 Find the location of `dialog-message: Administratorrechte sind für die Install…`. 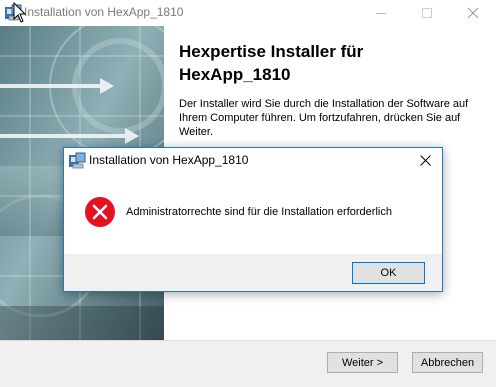

dialog-message: Administratorrechte sind für die Install… is located at coordinates (259, 212).